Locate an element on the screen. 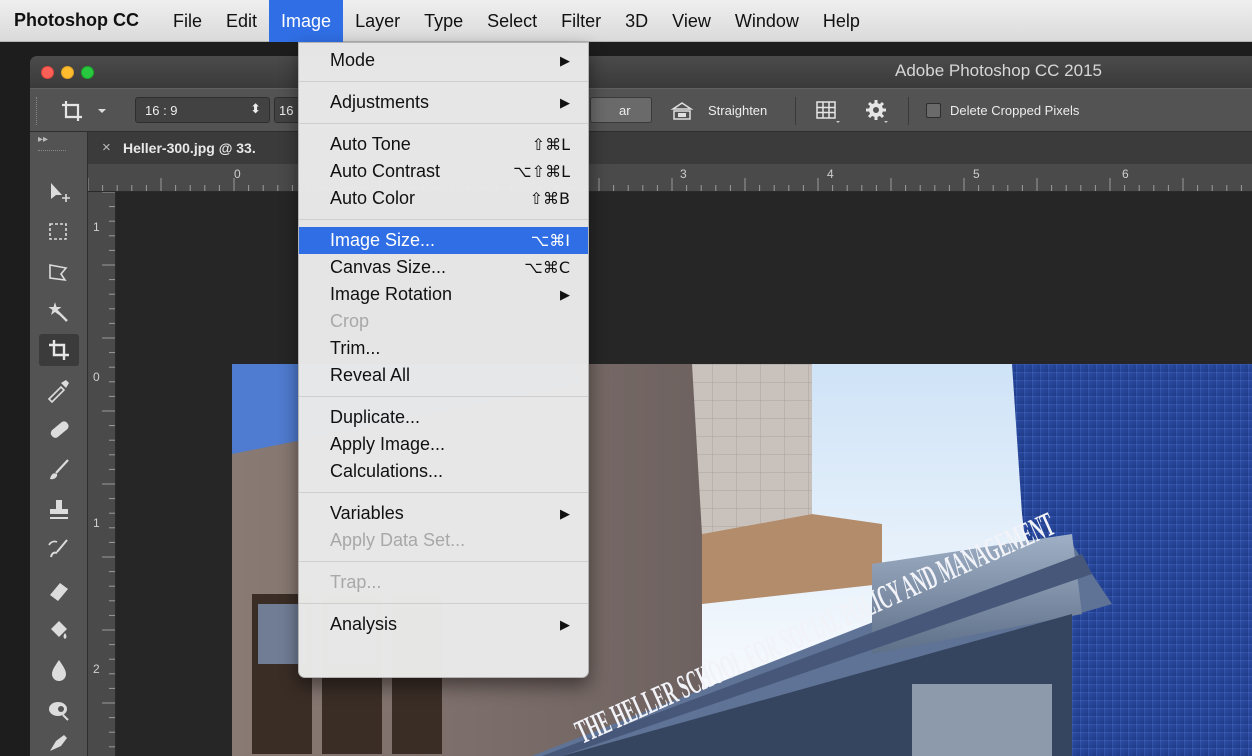 The image size is (1252, 756). menu-window: Window is located at coordinates (767, 21).